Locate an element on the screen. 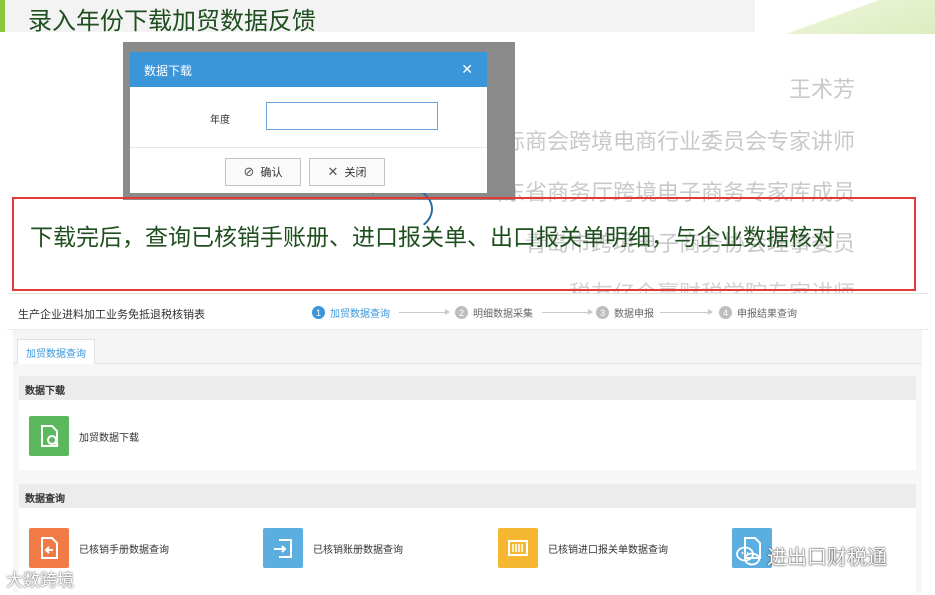 The height and width of the screenshot is (595, 935). barcode-icon is located at coordinates (518, 548).